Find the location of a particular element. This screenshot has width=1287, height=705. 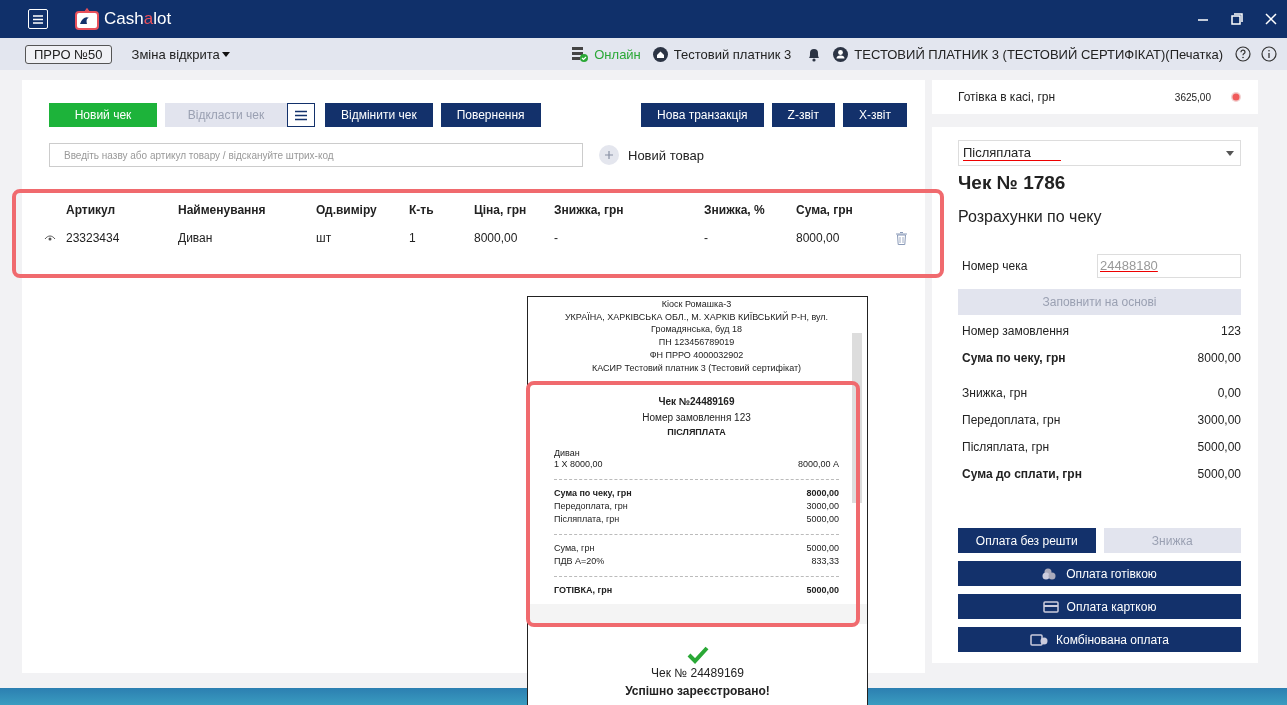

summary-value: 8000,00 is located at coordinates (1219, 357).